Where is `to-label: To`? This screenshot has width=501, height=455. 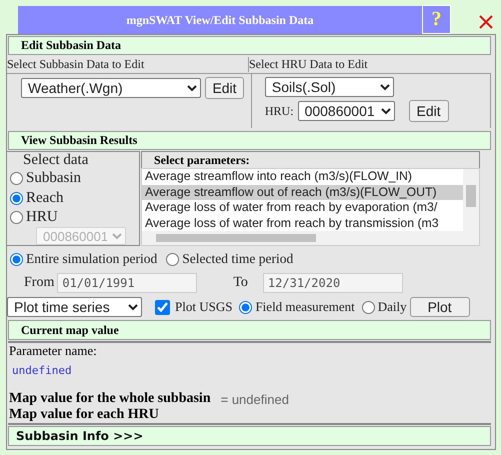
to-label: To is located at coordinates (240, 282).